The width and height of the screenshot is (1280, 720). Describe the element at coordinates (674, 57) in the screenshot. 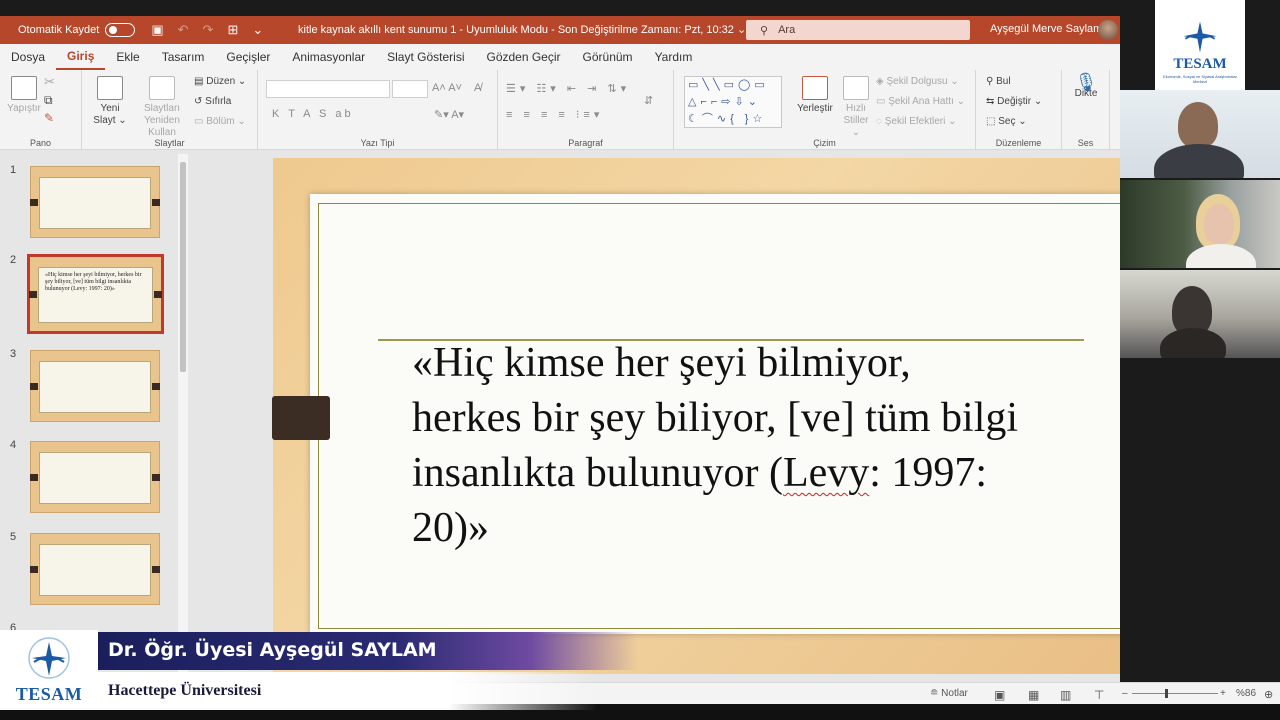

I see `tab-9: Yardım` at that location.